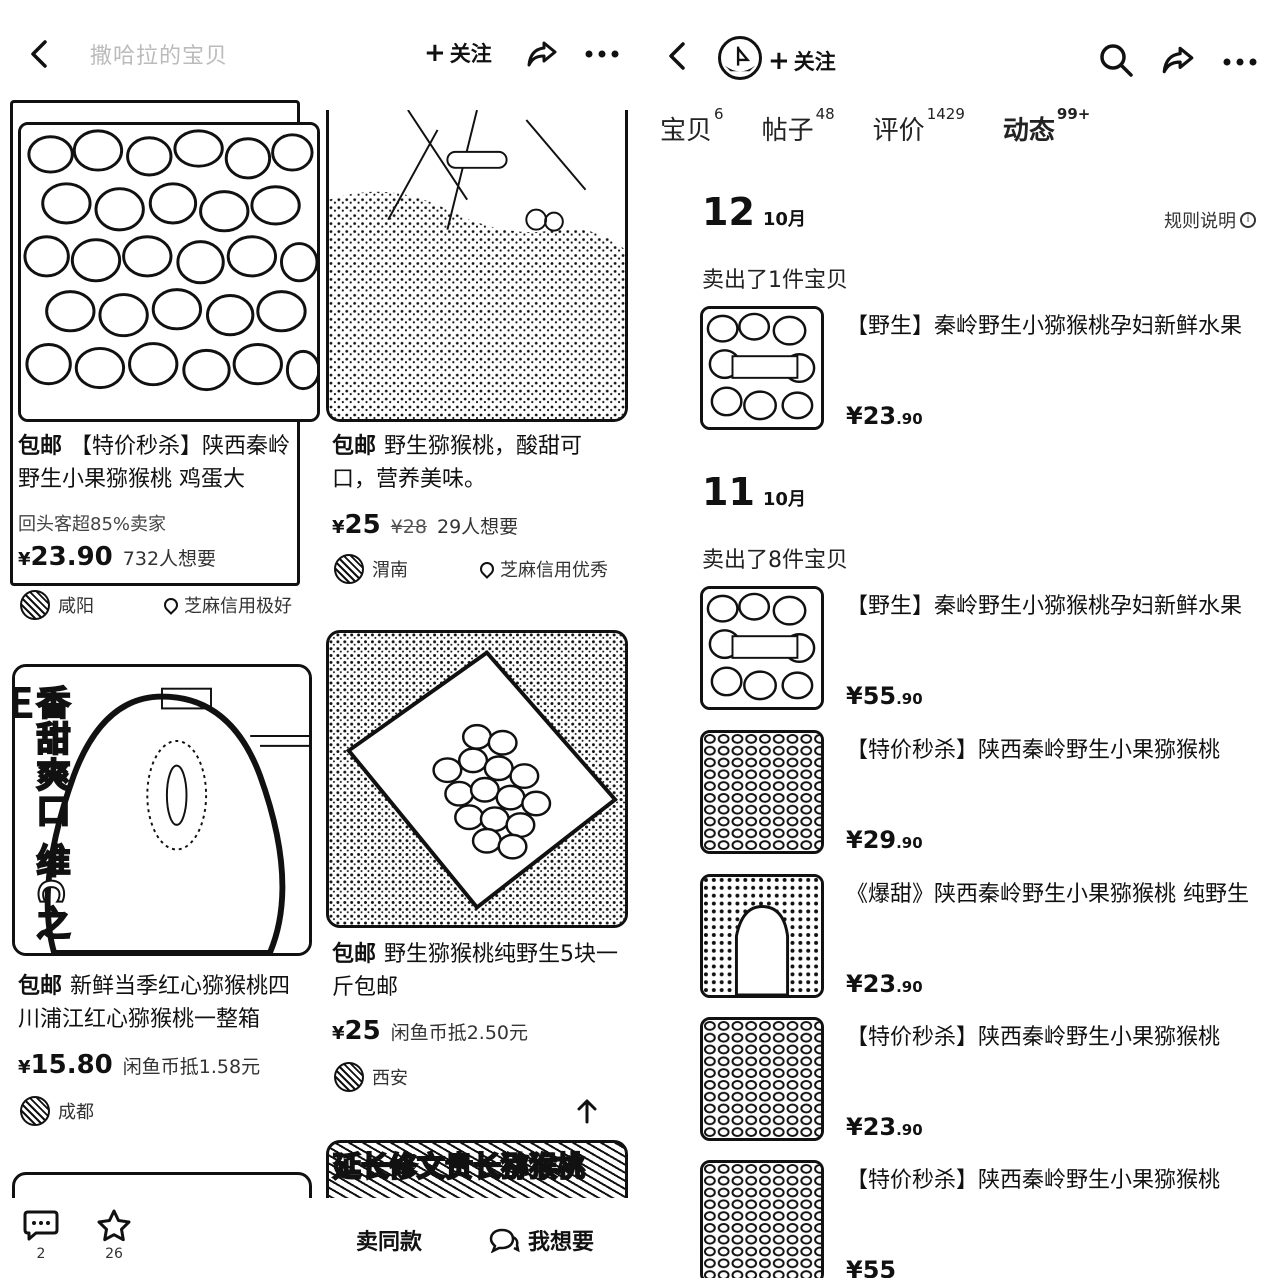  What do you see at coordinates (57, 1111) in the screenshot?
I see `seller-location: 成都` at bounding box center [57, 1111].